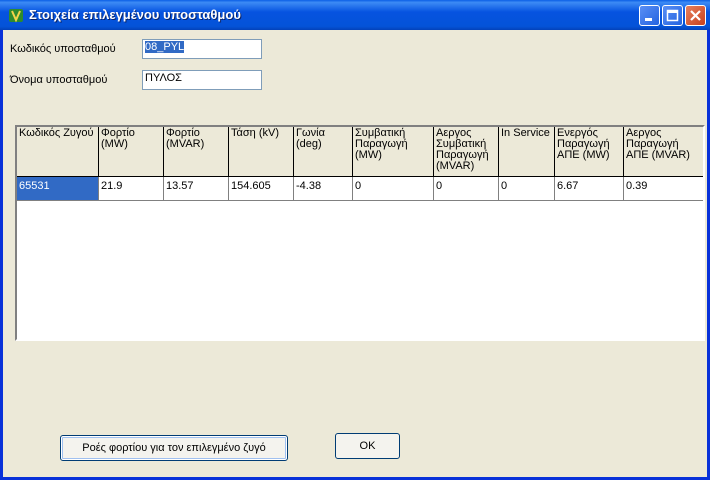 The image size is (710, 480). What do you see at coordinates (527, 152) in the screenshot?
I see `column-header: In Service` at bounding box center [527, 152].